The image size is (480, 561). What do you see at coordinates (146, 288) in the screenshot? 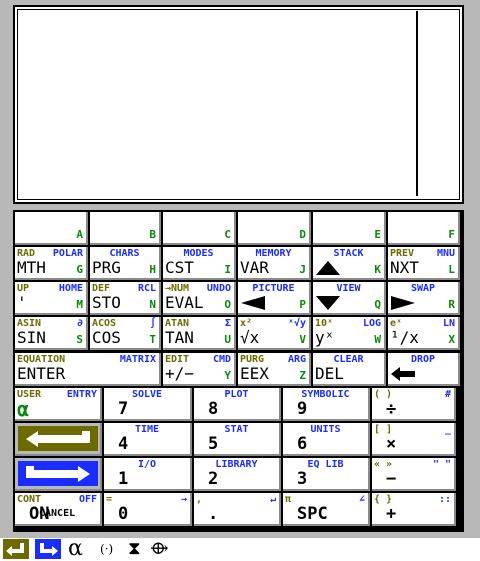
I see `key-shift-right-label: RCL` at bounding box center [146, 288].